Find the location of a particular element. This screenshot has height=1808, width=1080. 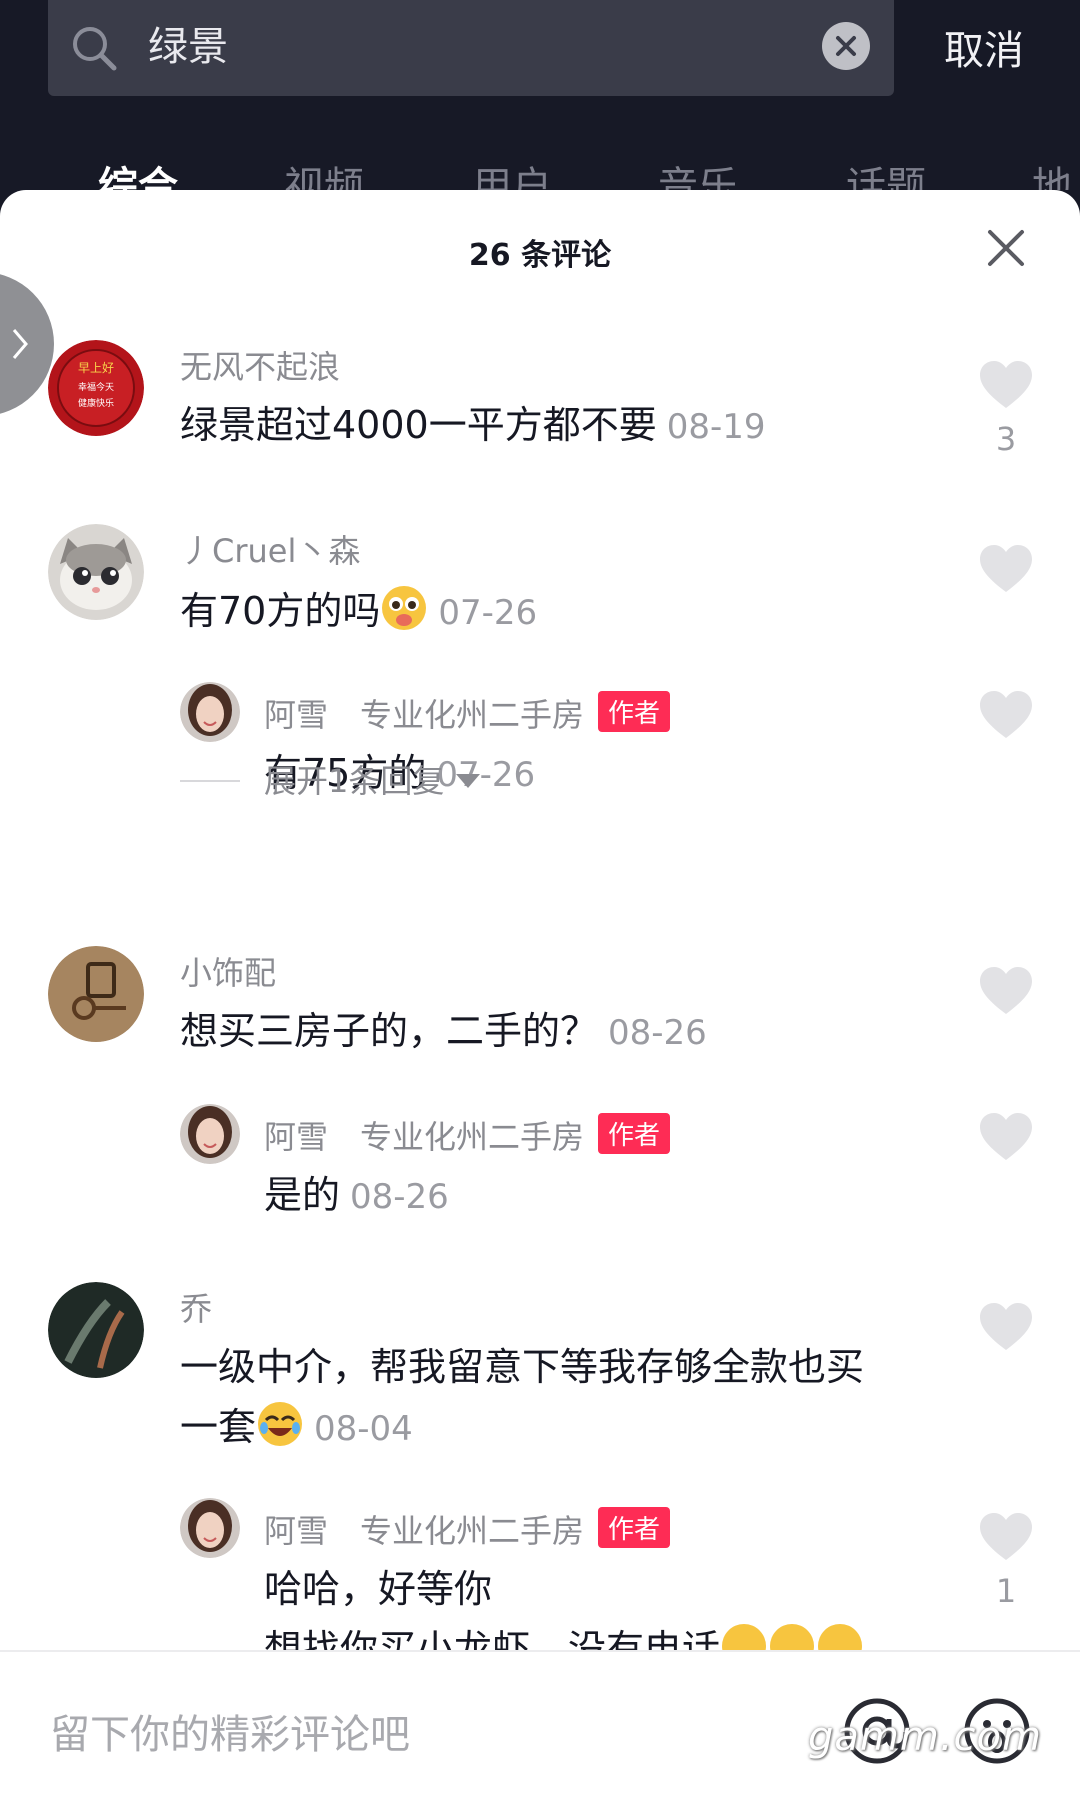

comment-text: 是的 08-26 is located at coordinates (356, 1195).